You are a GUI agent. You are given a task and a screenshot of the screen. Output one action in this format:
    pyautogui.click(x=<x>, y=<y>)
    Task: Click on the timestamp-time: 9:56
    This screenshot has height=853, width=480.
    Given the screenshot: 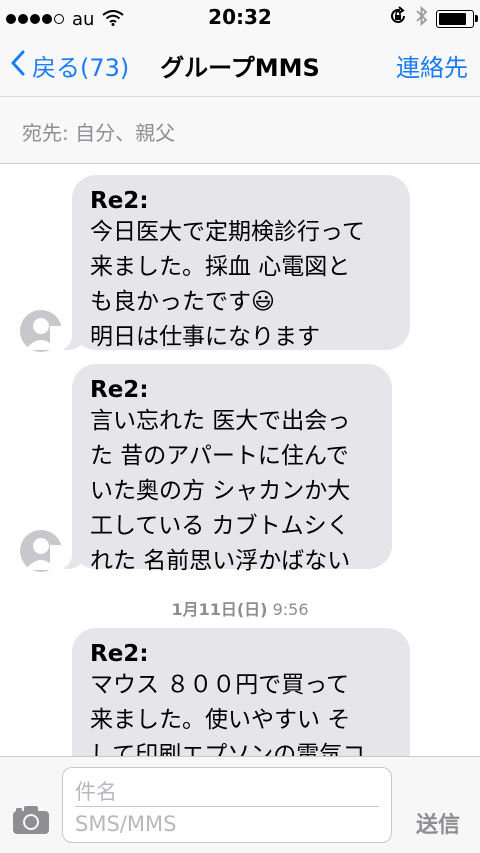 What is the action you would take?
    pyautogui.click(x=290, y=609)
    